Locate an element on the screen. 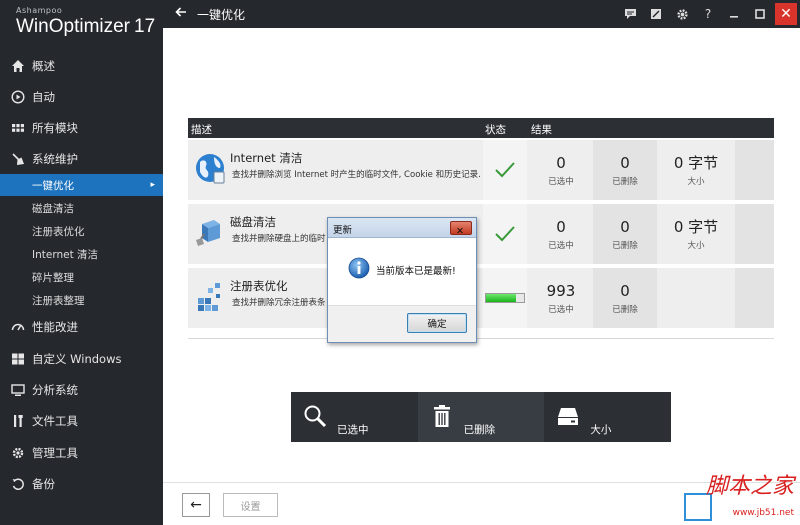 The width and height of the screenshot is (800, 525). sidebar-item-label: 管理工具 is located at coordinates (55, 453).